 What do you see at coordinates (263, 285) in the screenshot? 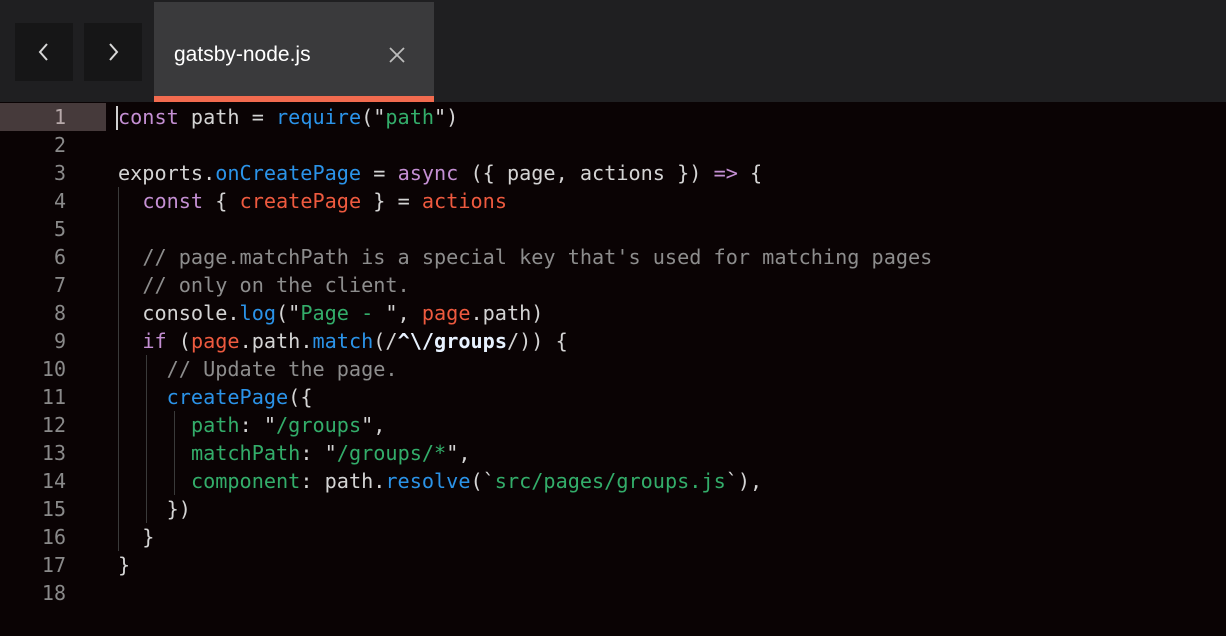
I see `code-text: // only on the client.` at bounding box center [263, 285].